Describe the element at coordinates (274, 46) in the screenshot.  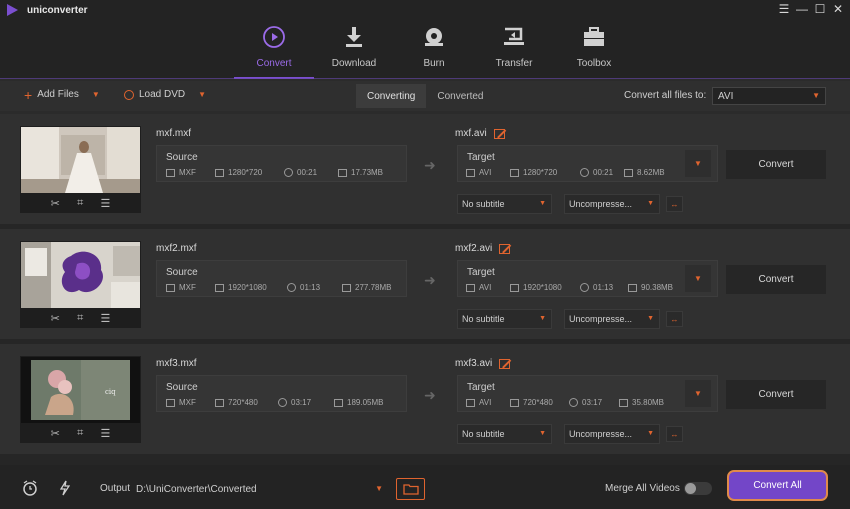
I see `nav-convert: Convert` at that location.